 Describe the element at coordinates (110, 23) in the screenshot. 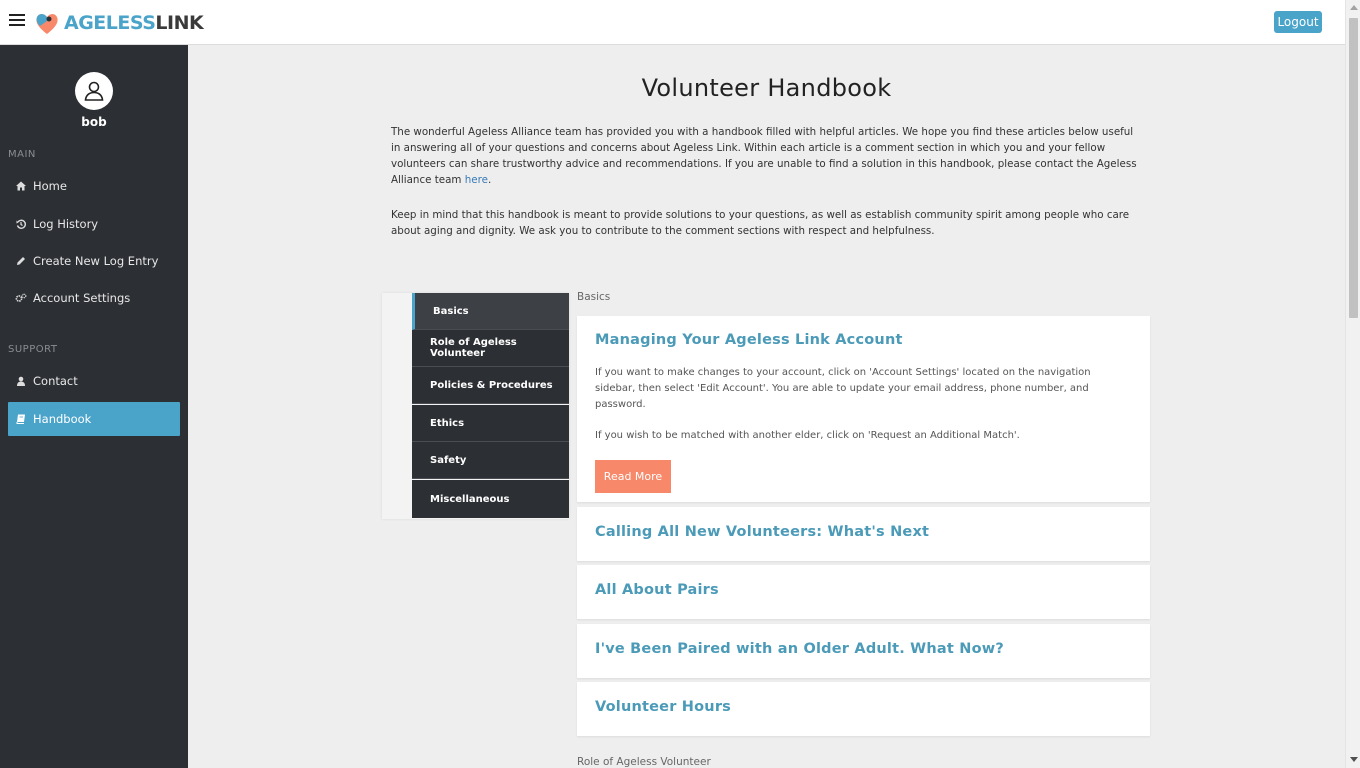

I see `logo-text-ageless: AGELESS` at that location.